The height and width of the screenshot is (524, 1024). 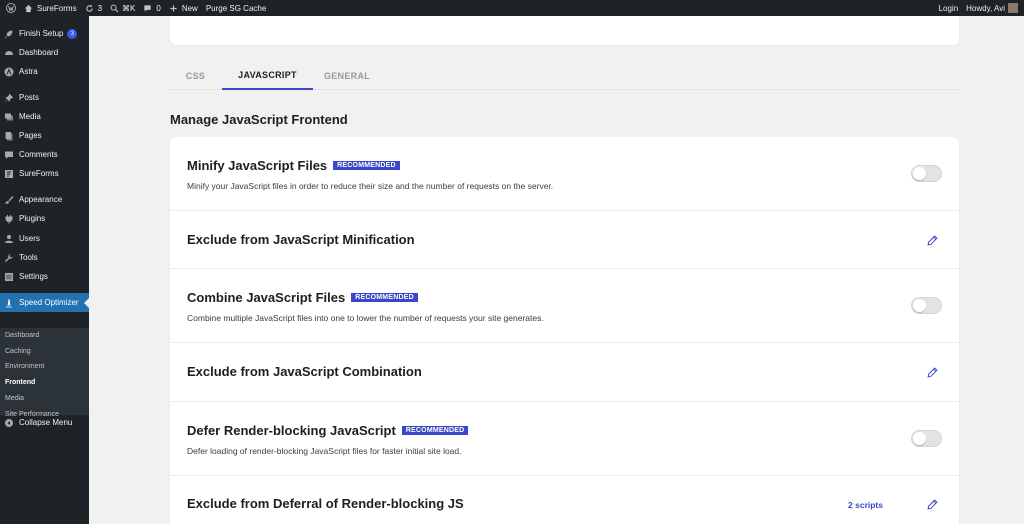 I want to click on speed-icon, so click(x=9, y=303).